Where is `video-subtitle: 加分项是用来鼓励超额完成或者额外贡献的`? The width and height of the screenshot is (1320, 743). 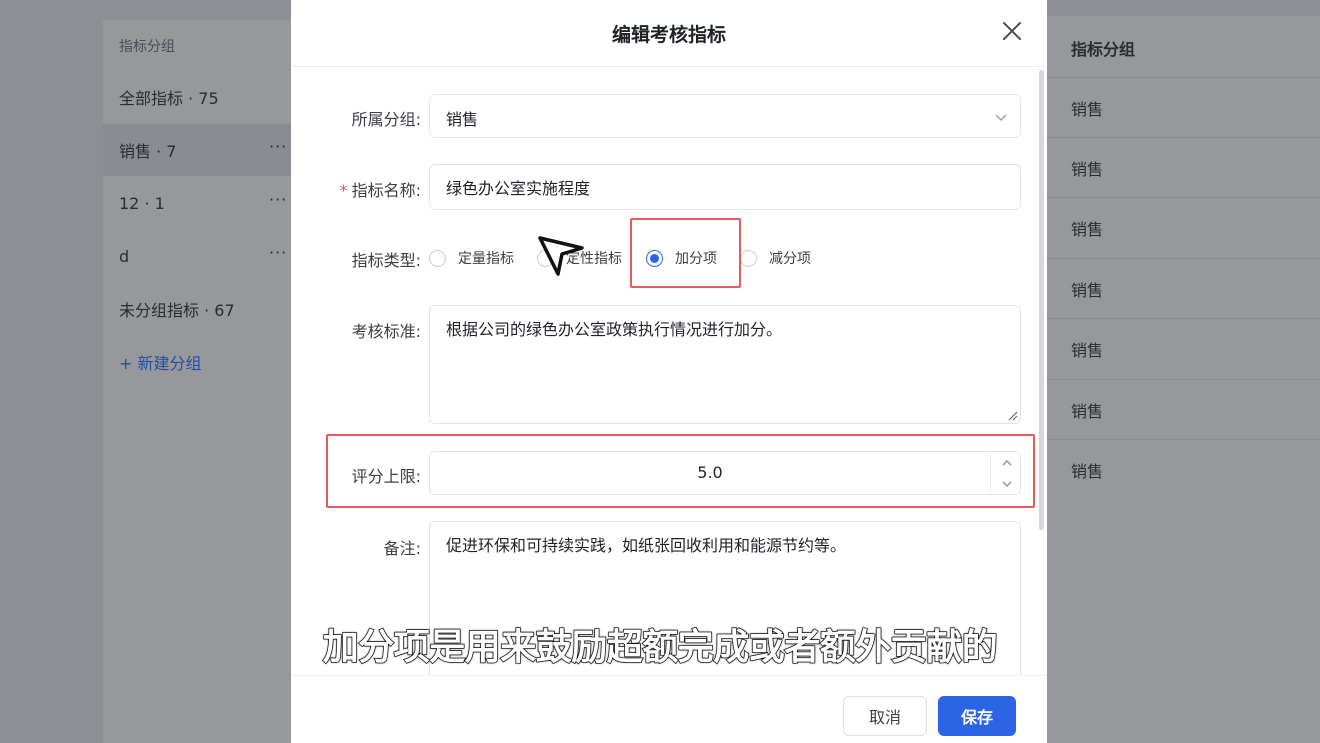
video-subtitle: 加分项是用来鼓励超额完成或者额外贡献的 is located at coordinates (660, 647).